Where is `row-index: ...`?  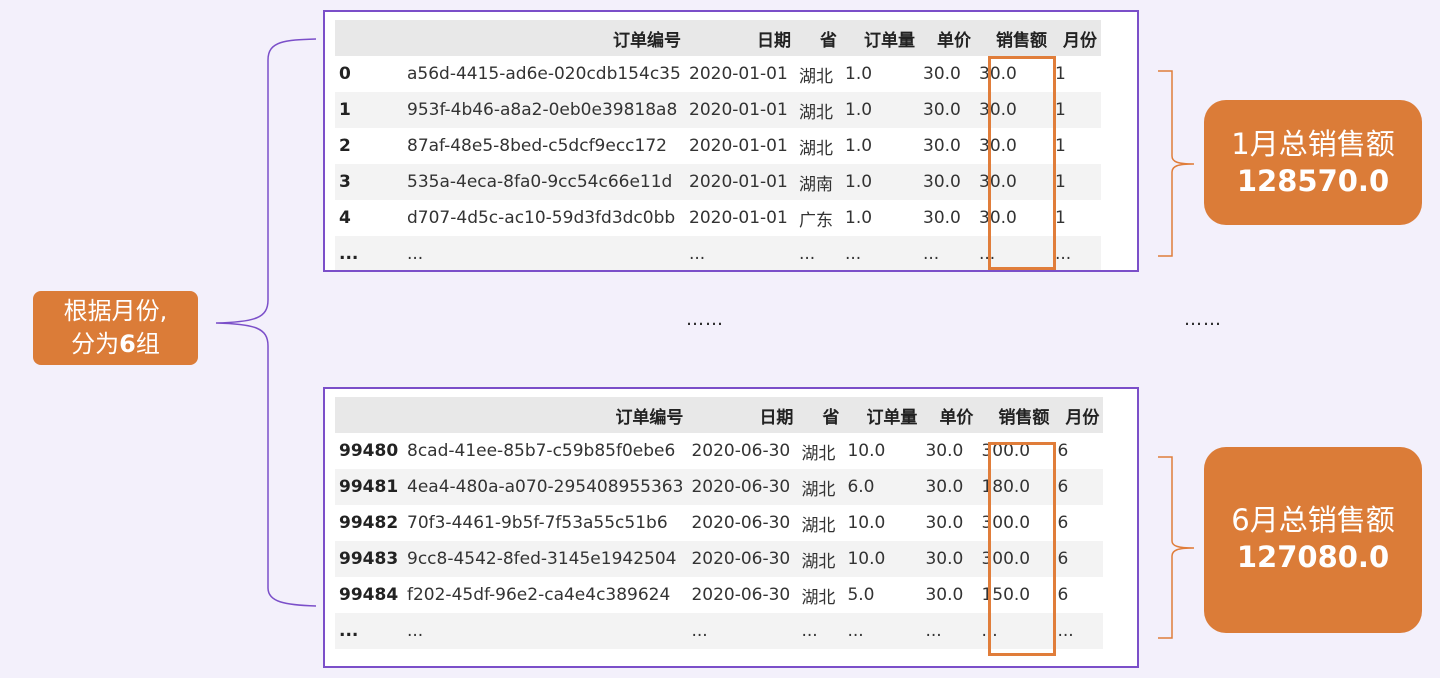
row-index: ... is located at coordinates (369, 253).